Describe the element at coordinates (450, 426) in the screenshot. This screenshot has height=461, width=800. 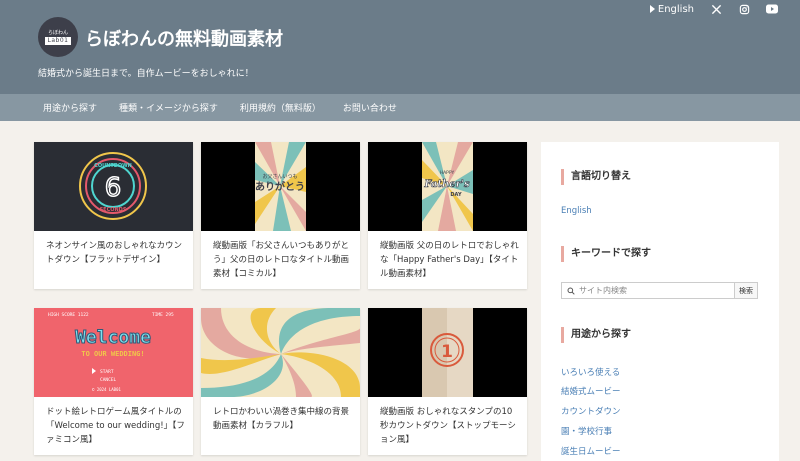
I see `card-title: 縦動画版 おしゃれなスタンプの10秒カウントダウン【ストップモーション風】` at that location.